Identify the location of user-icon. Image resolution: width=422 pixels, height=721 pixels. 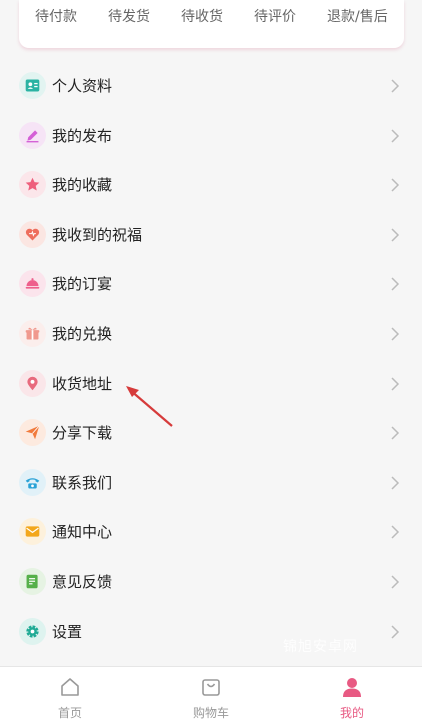
(352, 687).